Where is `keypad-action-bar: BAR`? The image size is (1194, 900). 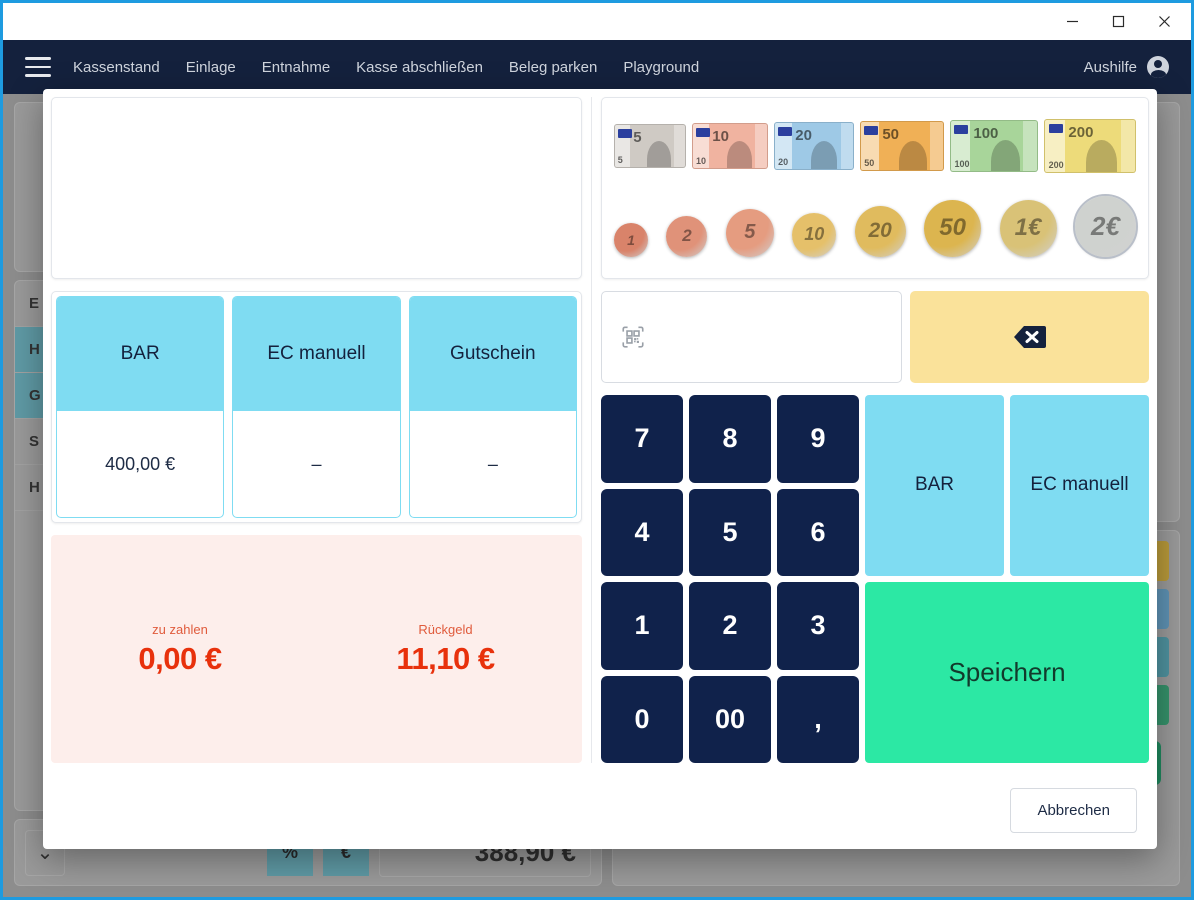
keypad-action-bar: BAR is located at coordinates (934, 485).